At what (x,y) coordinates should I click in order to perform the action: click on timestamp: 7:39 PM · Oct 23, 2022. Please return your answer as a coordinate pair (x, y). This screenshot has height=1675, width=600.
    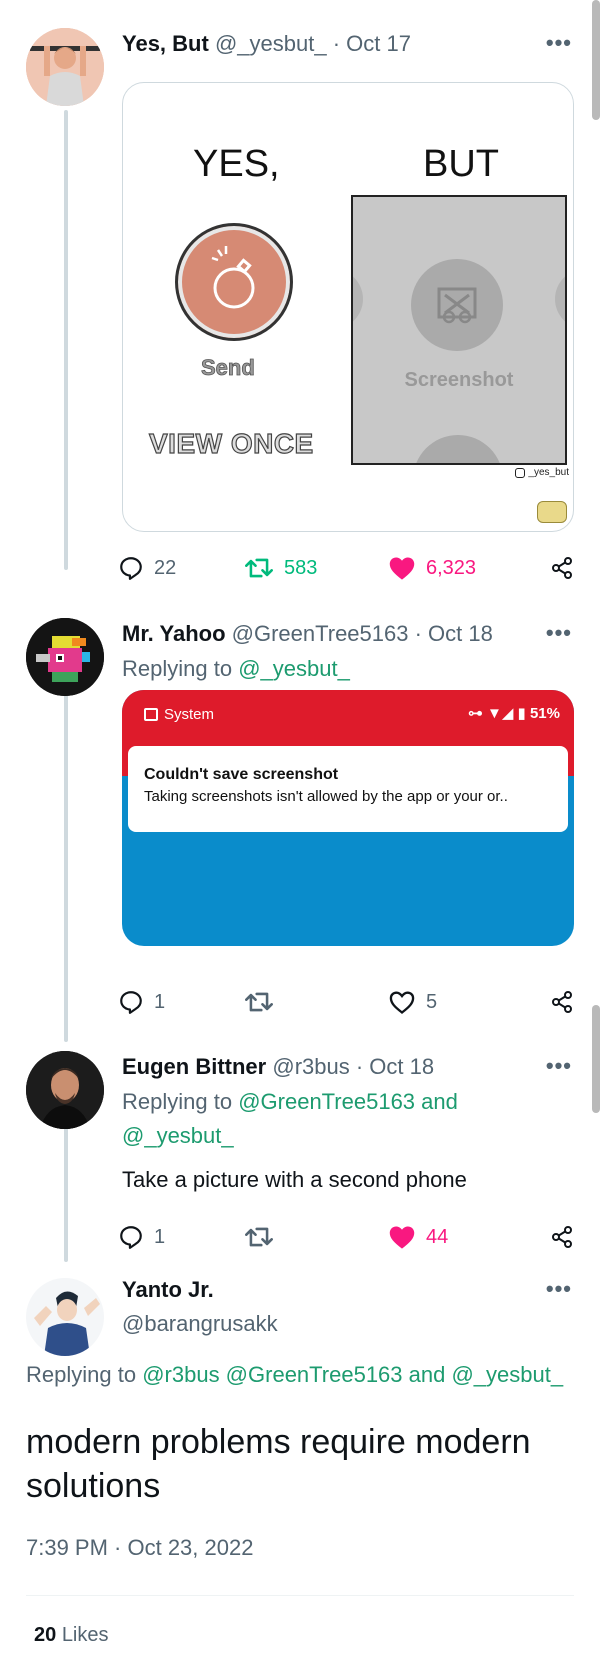
    Looking at the image, I should click on (139, 1548).